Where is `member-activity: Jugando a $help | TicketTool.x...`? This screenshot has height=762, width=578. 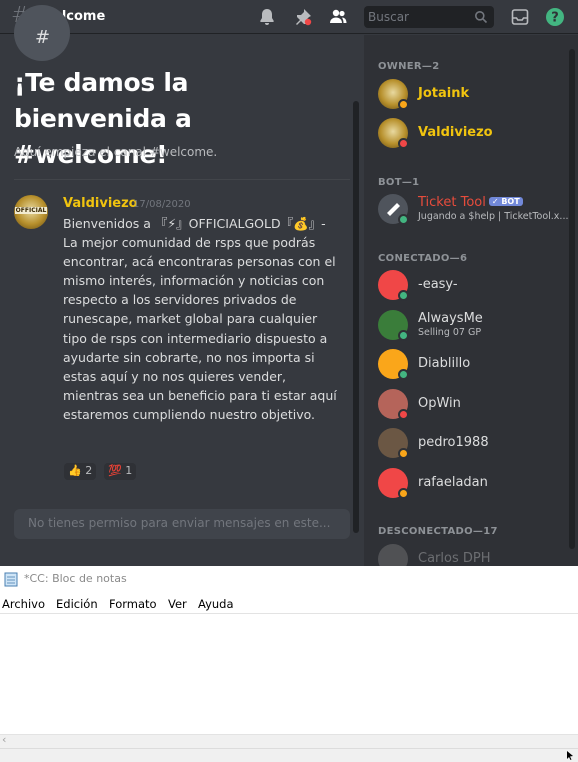
member-activity: Jugando a $help | TicketTool.x... is located at coordinates (493, 216).